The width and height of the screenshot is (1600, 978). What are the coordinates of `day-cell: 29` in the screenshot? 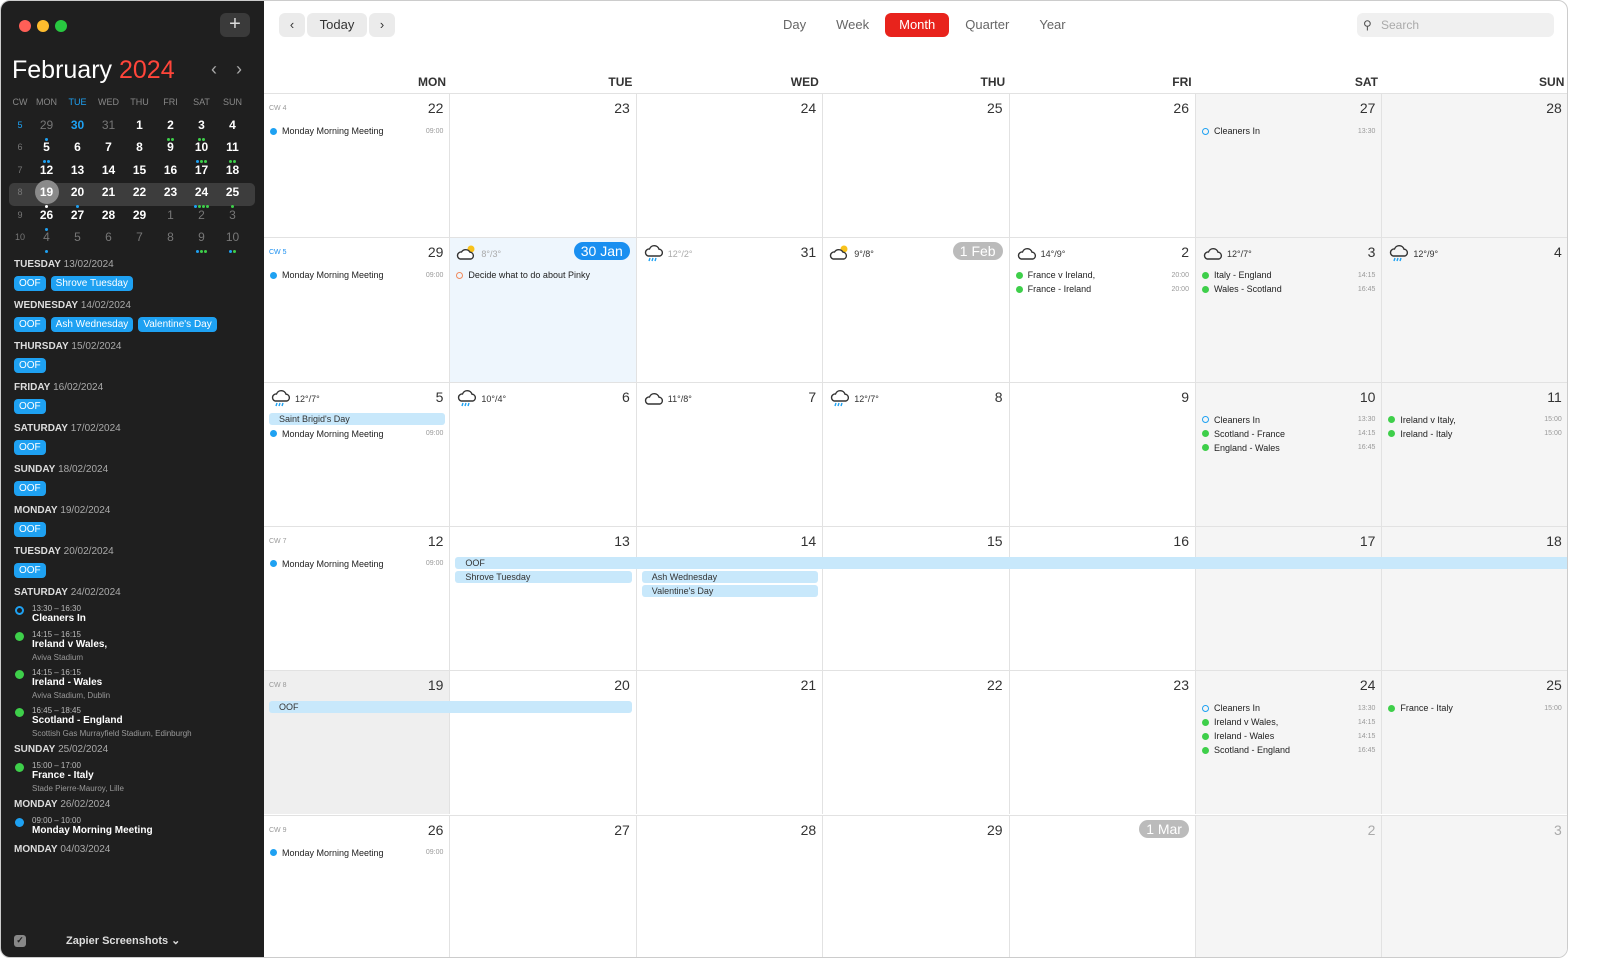 It's located at (916, 885).